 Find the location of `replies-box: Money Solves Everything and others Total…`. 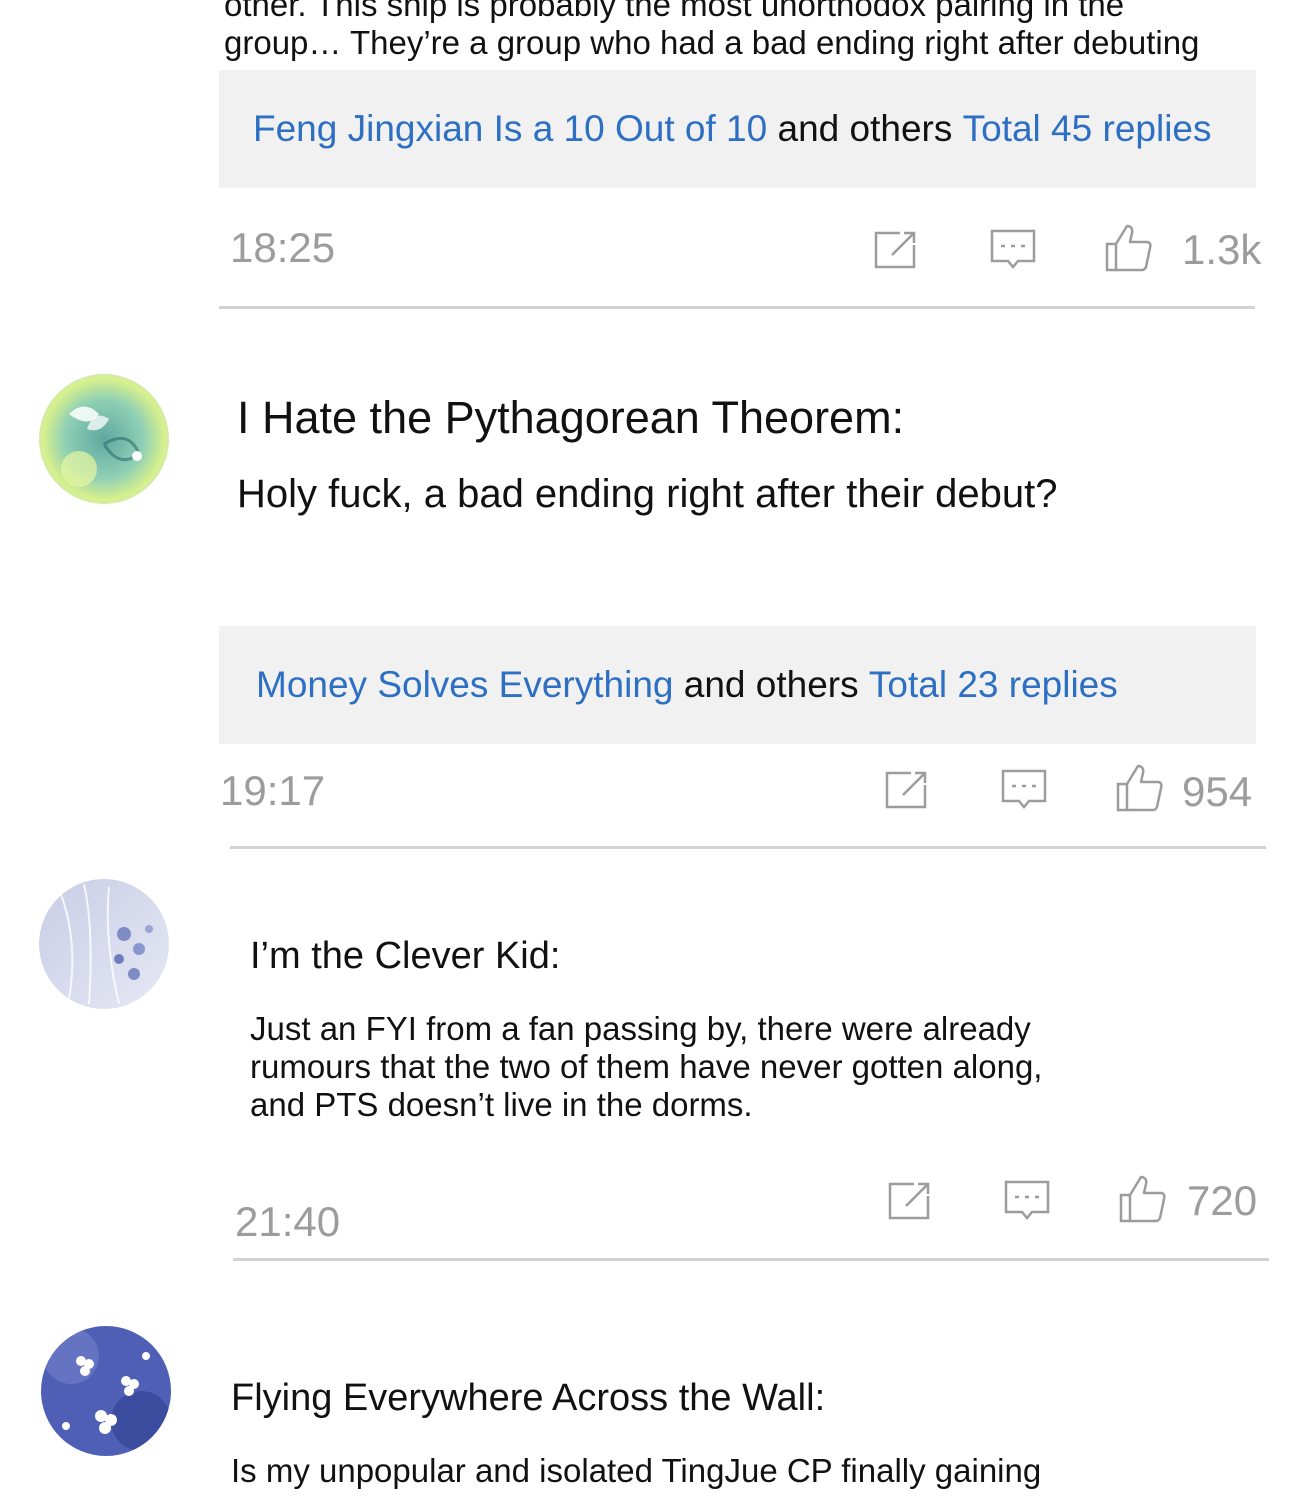

replies-box: Money Solves Everything and others Total… is located at coordinates (737, 685).